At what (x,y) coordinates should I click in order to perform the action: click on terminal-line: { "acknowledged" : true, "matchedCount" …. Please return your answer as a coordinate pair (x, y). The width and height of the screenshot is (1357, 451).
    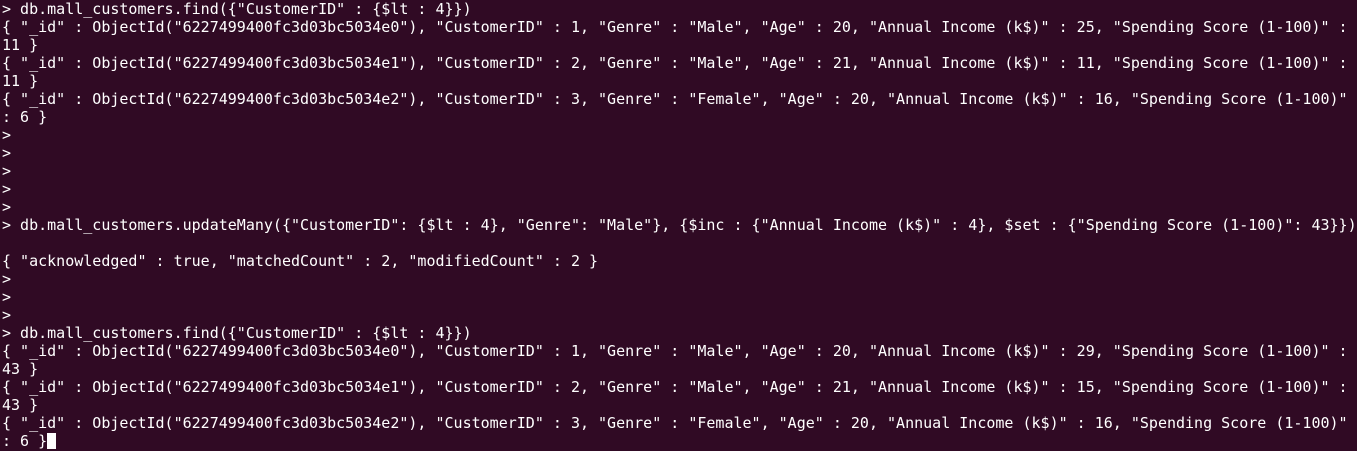
    Looking at the image, I should click on (300, 261).